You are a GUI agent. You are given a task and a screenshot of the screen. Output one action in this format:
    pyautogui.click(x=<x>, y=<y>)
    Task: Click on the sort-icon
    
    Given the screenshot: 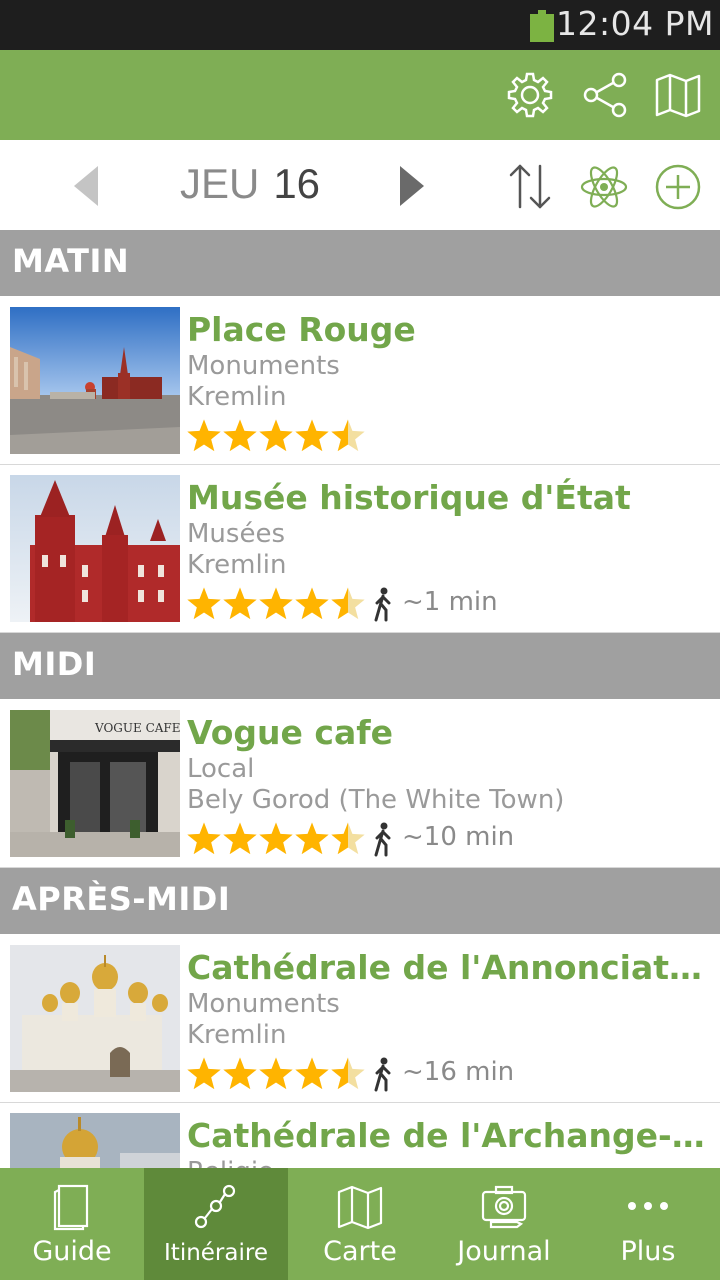 What is the action you would take?
    pyautogui.click(x=530, y=187)
    